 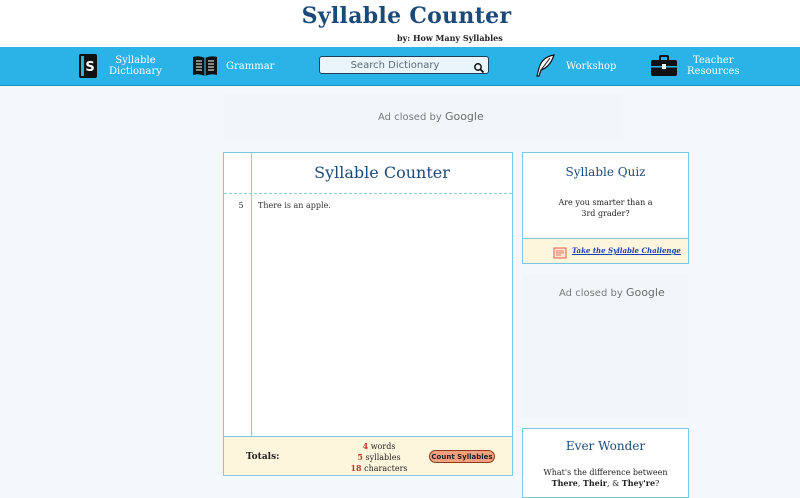 I want to click on nav-syllable-dictionary: S Syllable Dictionary, so click(x=118, y=66).